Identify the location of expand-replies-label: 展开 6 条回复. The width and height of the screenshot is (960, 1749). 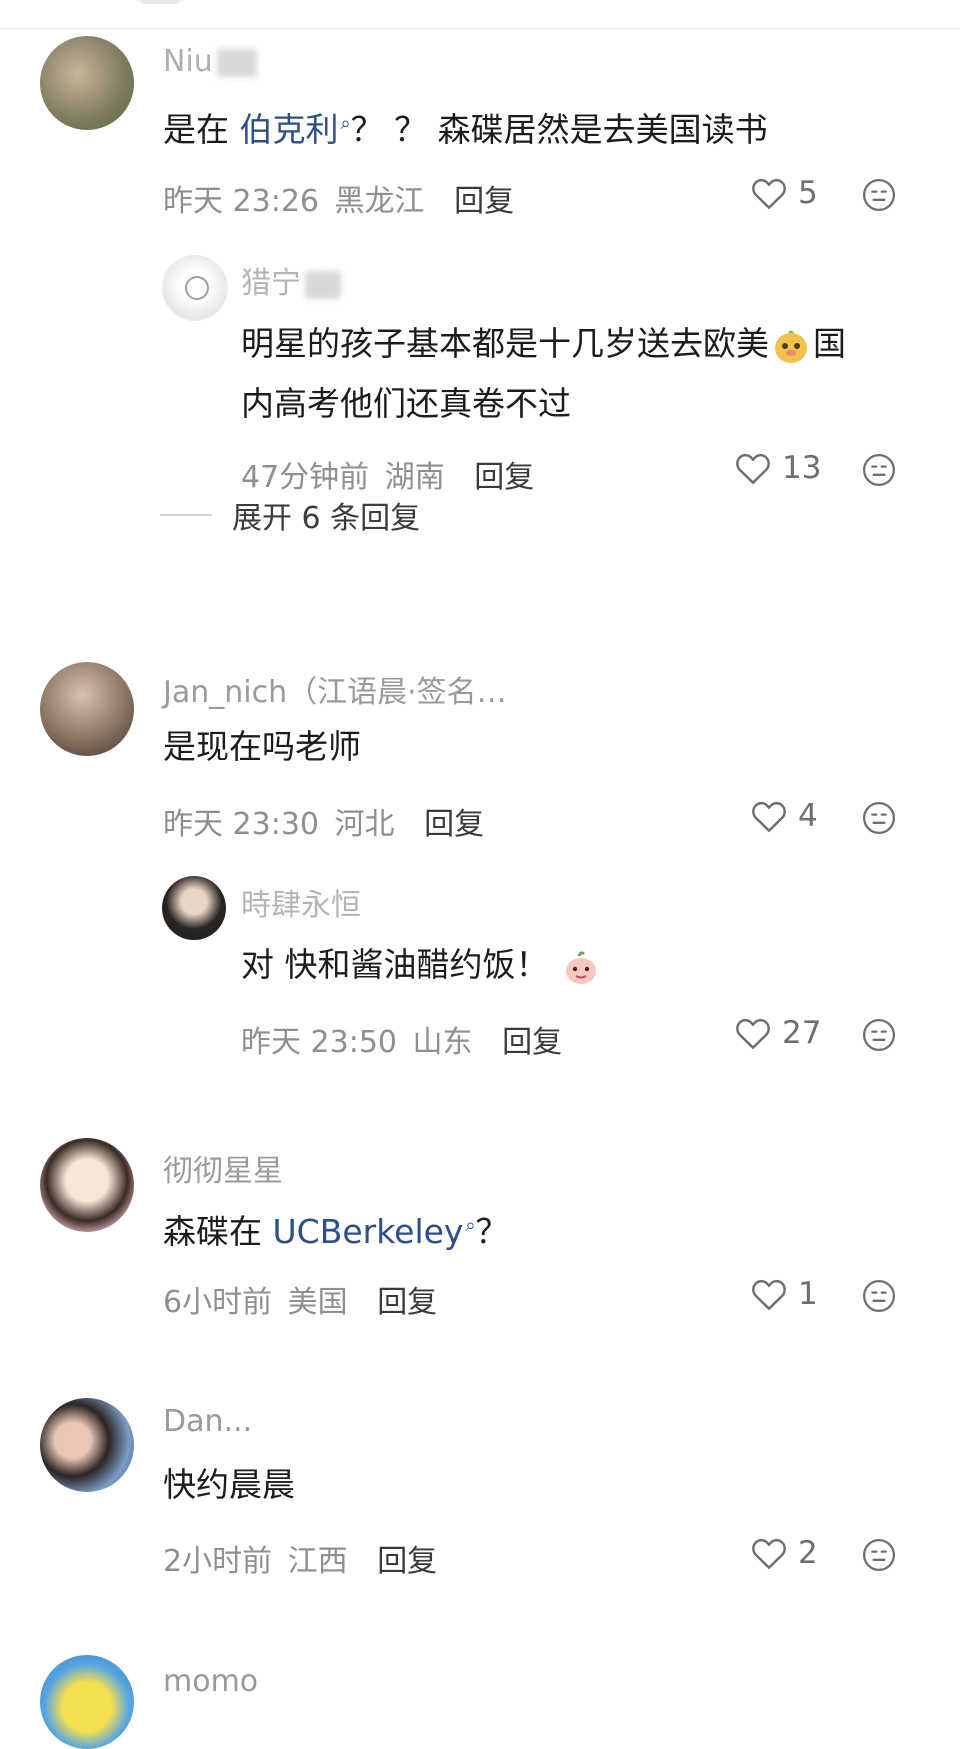
(326, 518).